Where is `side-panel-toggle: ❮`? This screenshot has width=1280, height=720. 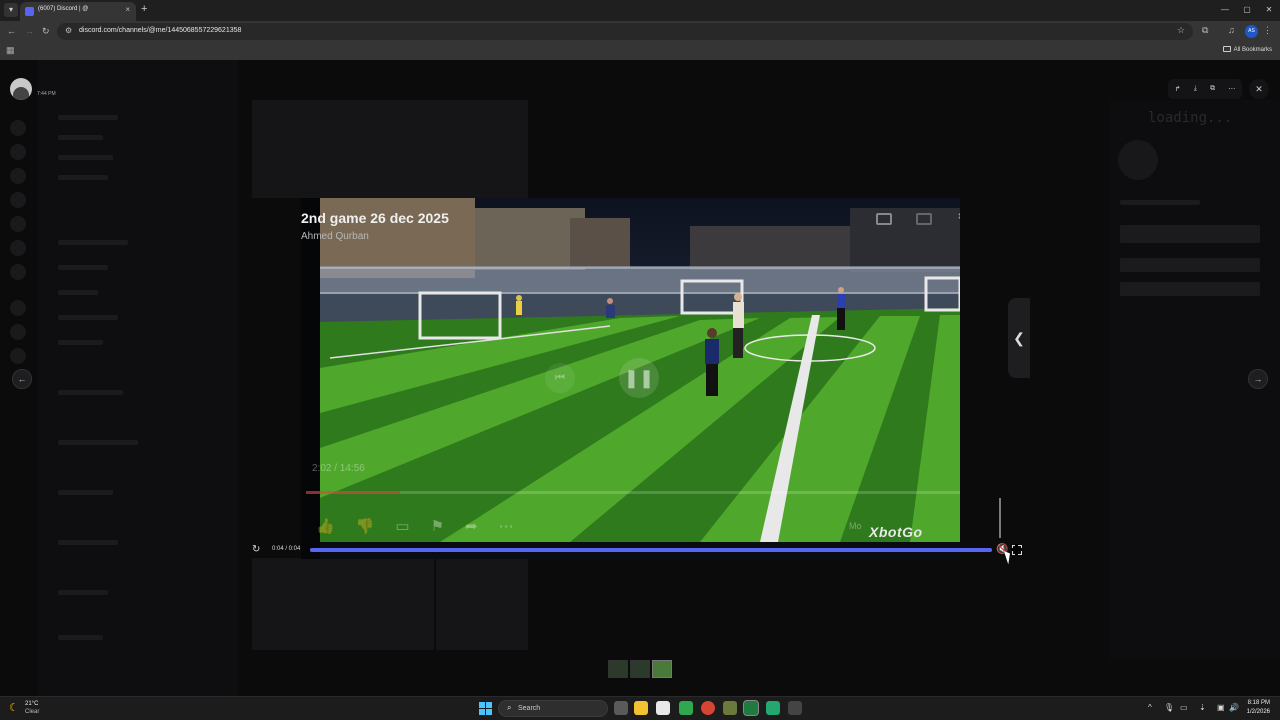 side-panel-toggle: ❮ is located at coordinates (1019, 338).